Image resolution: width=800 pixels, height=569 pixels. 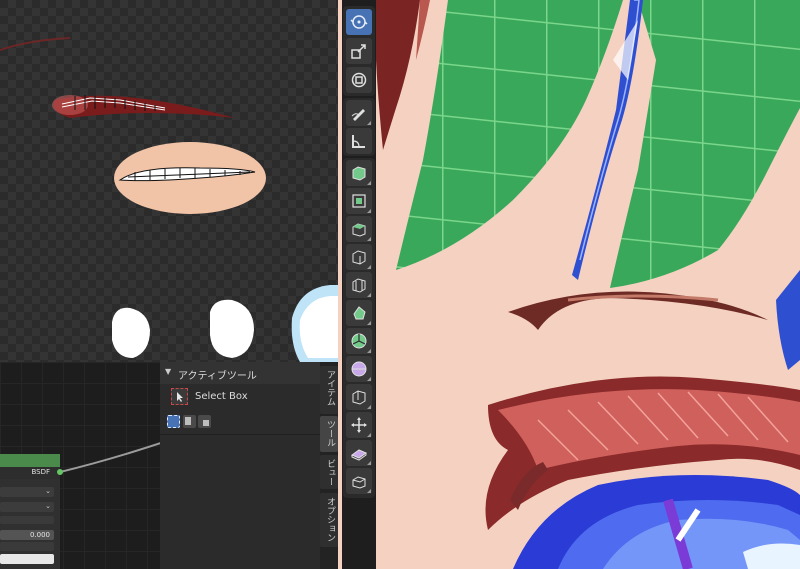 What do you see at coordinates (204, 421) in the screenshot?
I see `mode-subtract-icon` at bounding box center [204, 421].